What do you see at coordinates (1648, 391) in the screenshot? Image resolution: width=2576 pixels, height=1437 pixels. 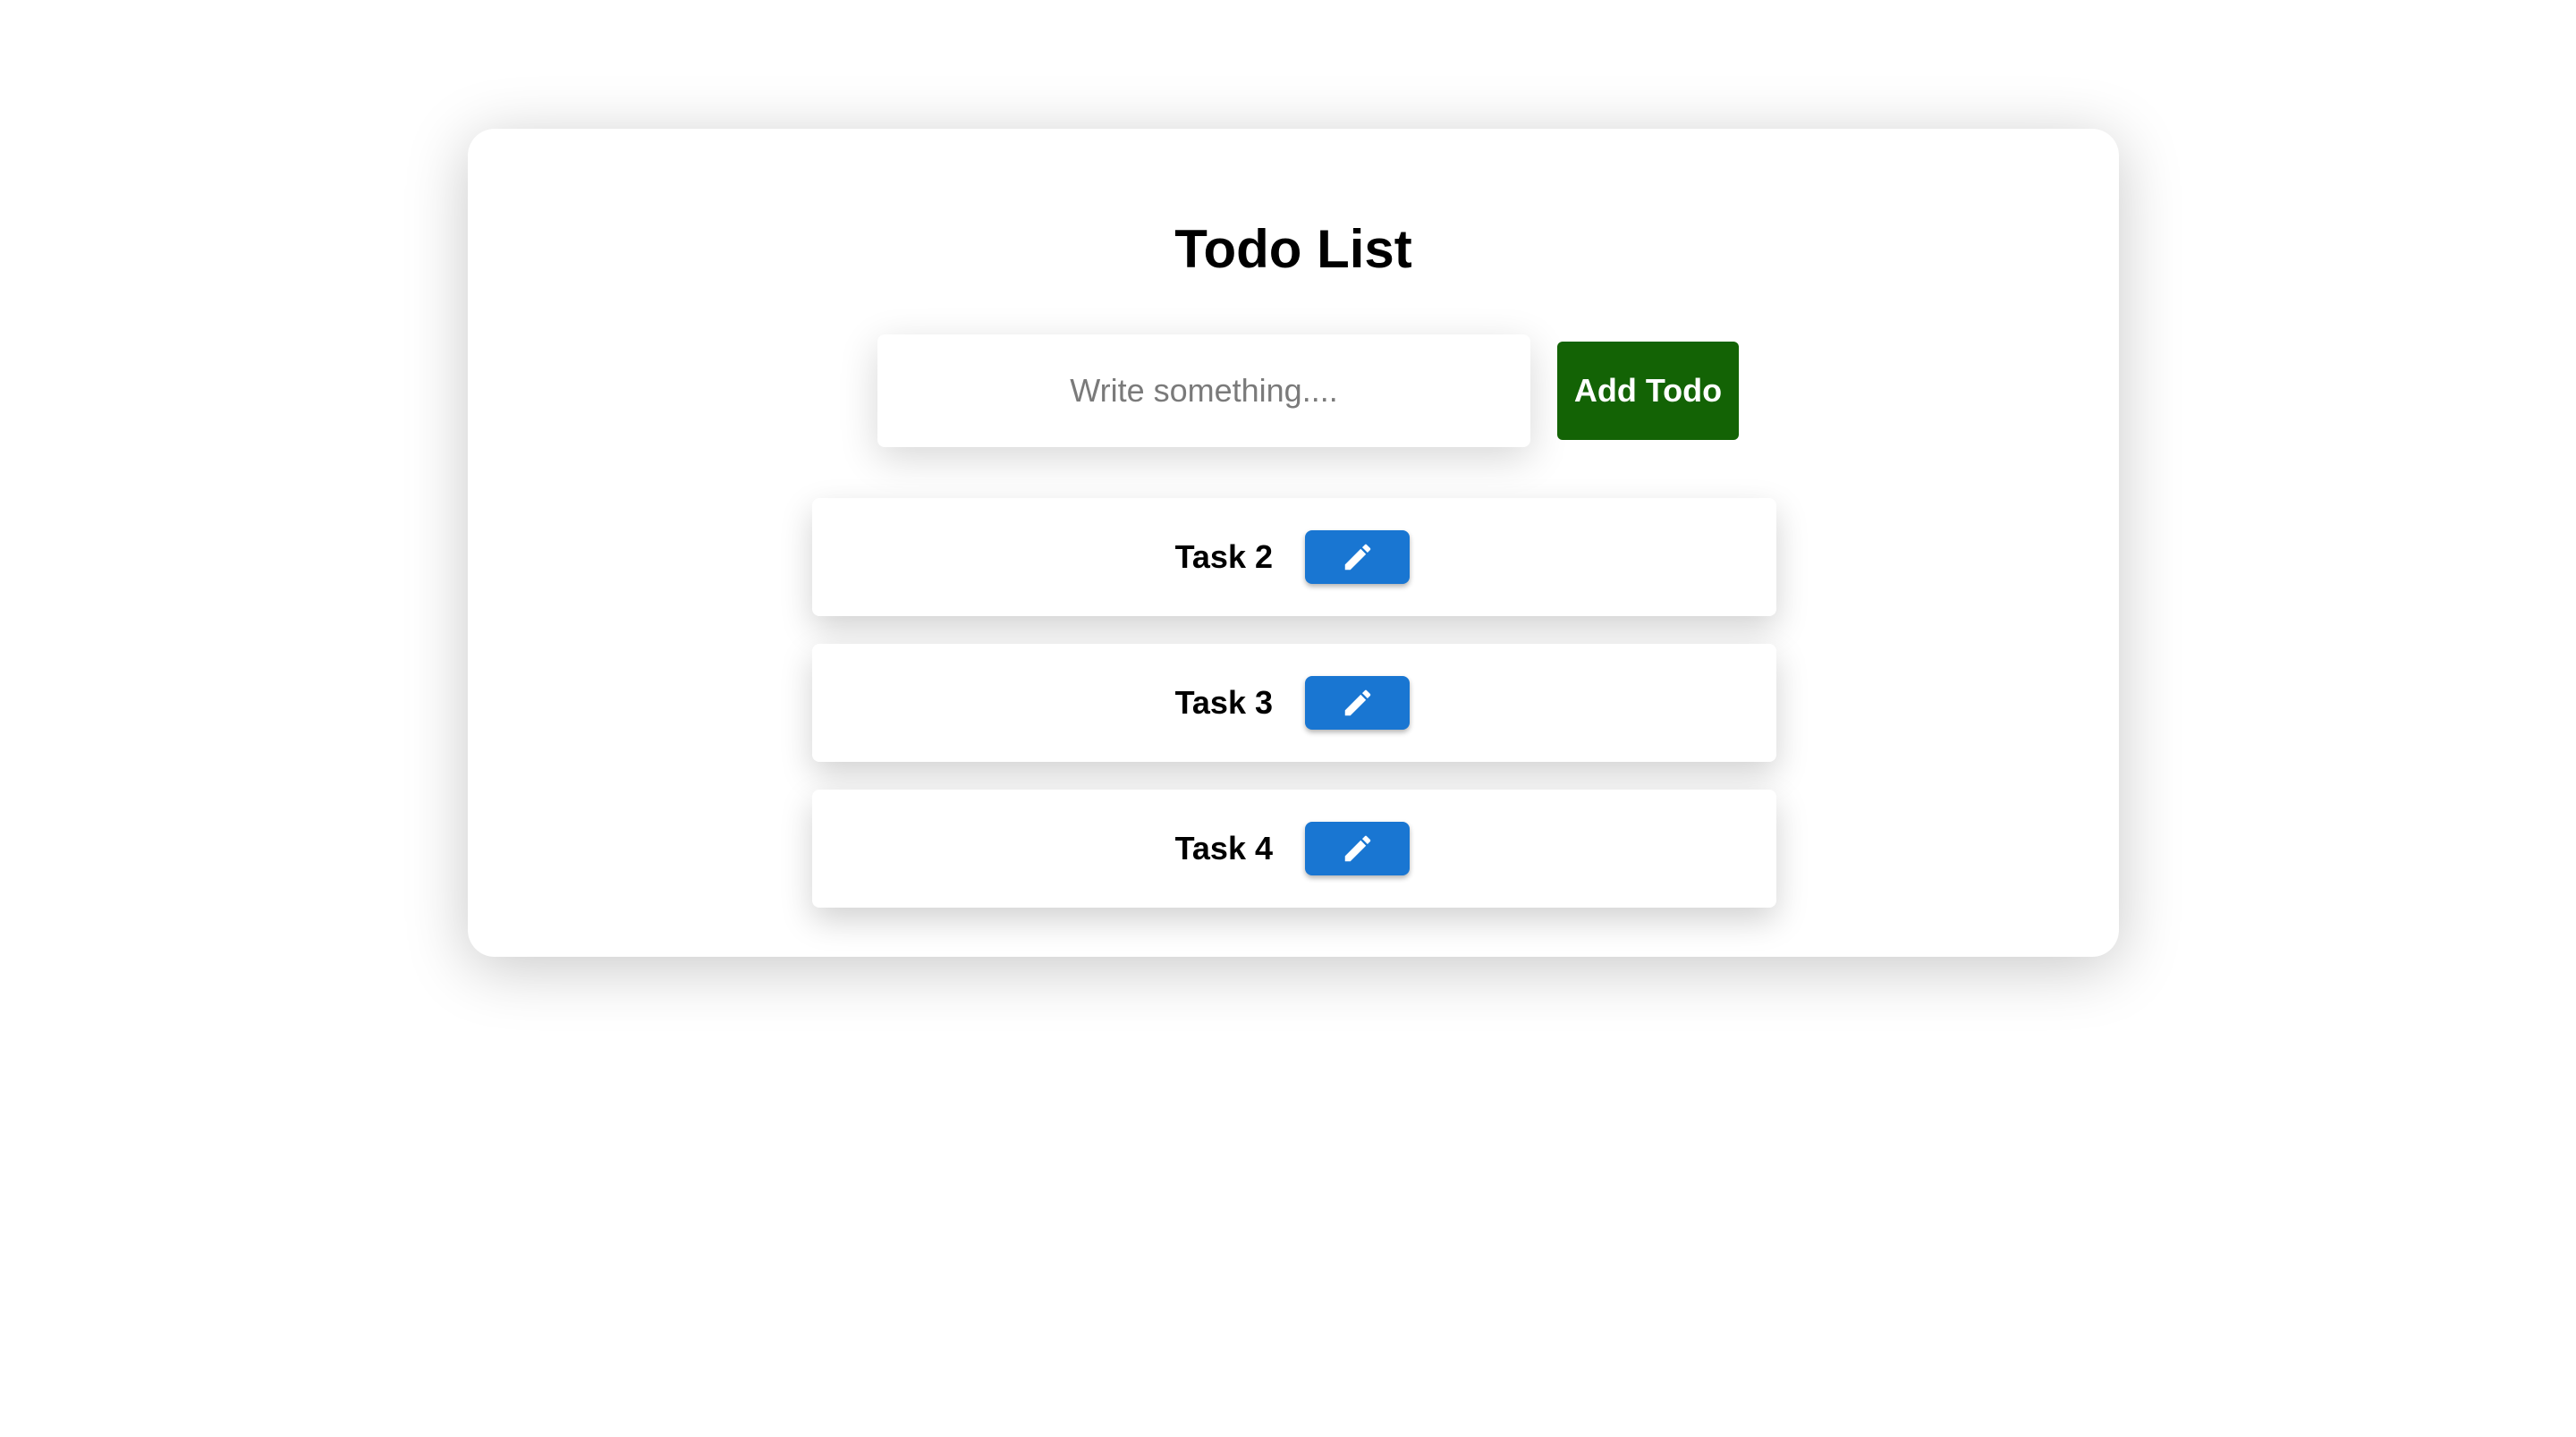 I see `add-todo-button: Add Todo` at bounding box center [1648, 391].